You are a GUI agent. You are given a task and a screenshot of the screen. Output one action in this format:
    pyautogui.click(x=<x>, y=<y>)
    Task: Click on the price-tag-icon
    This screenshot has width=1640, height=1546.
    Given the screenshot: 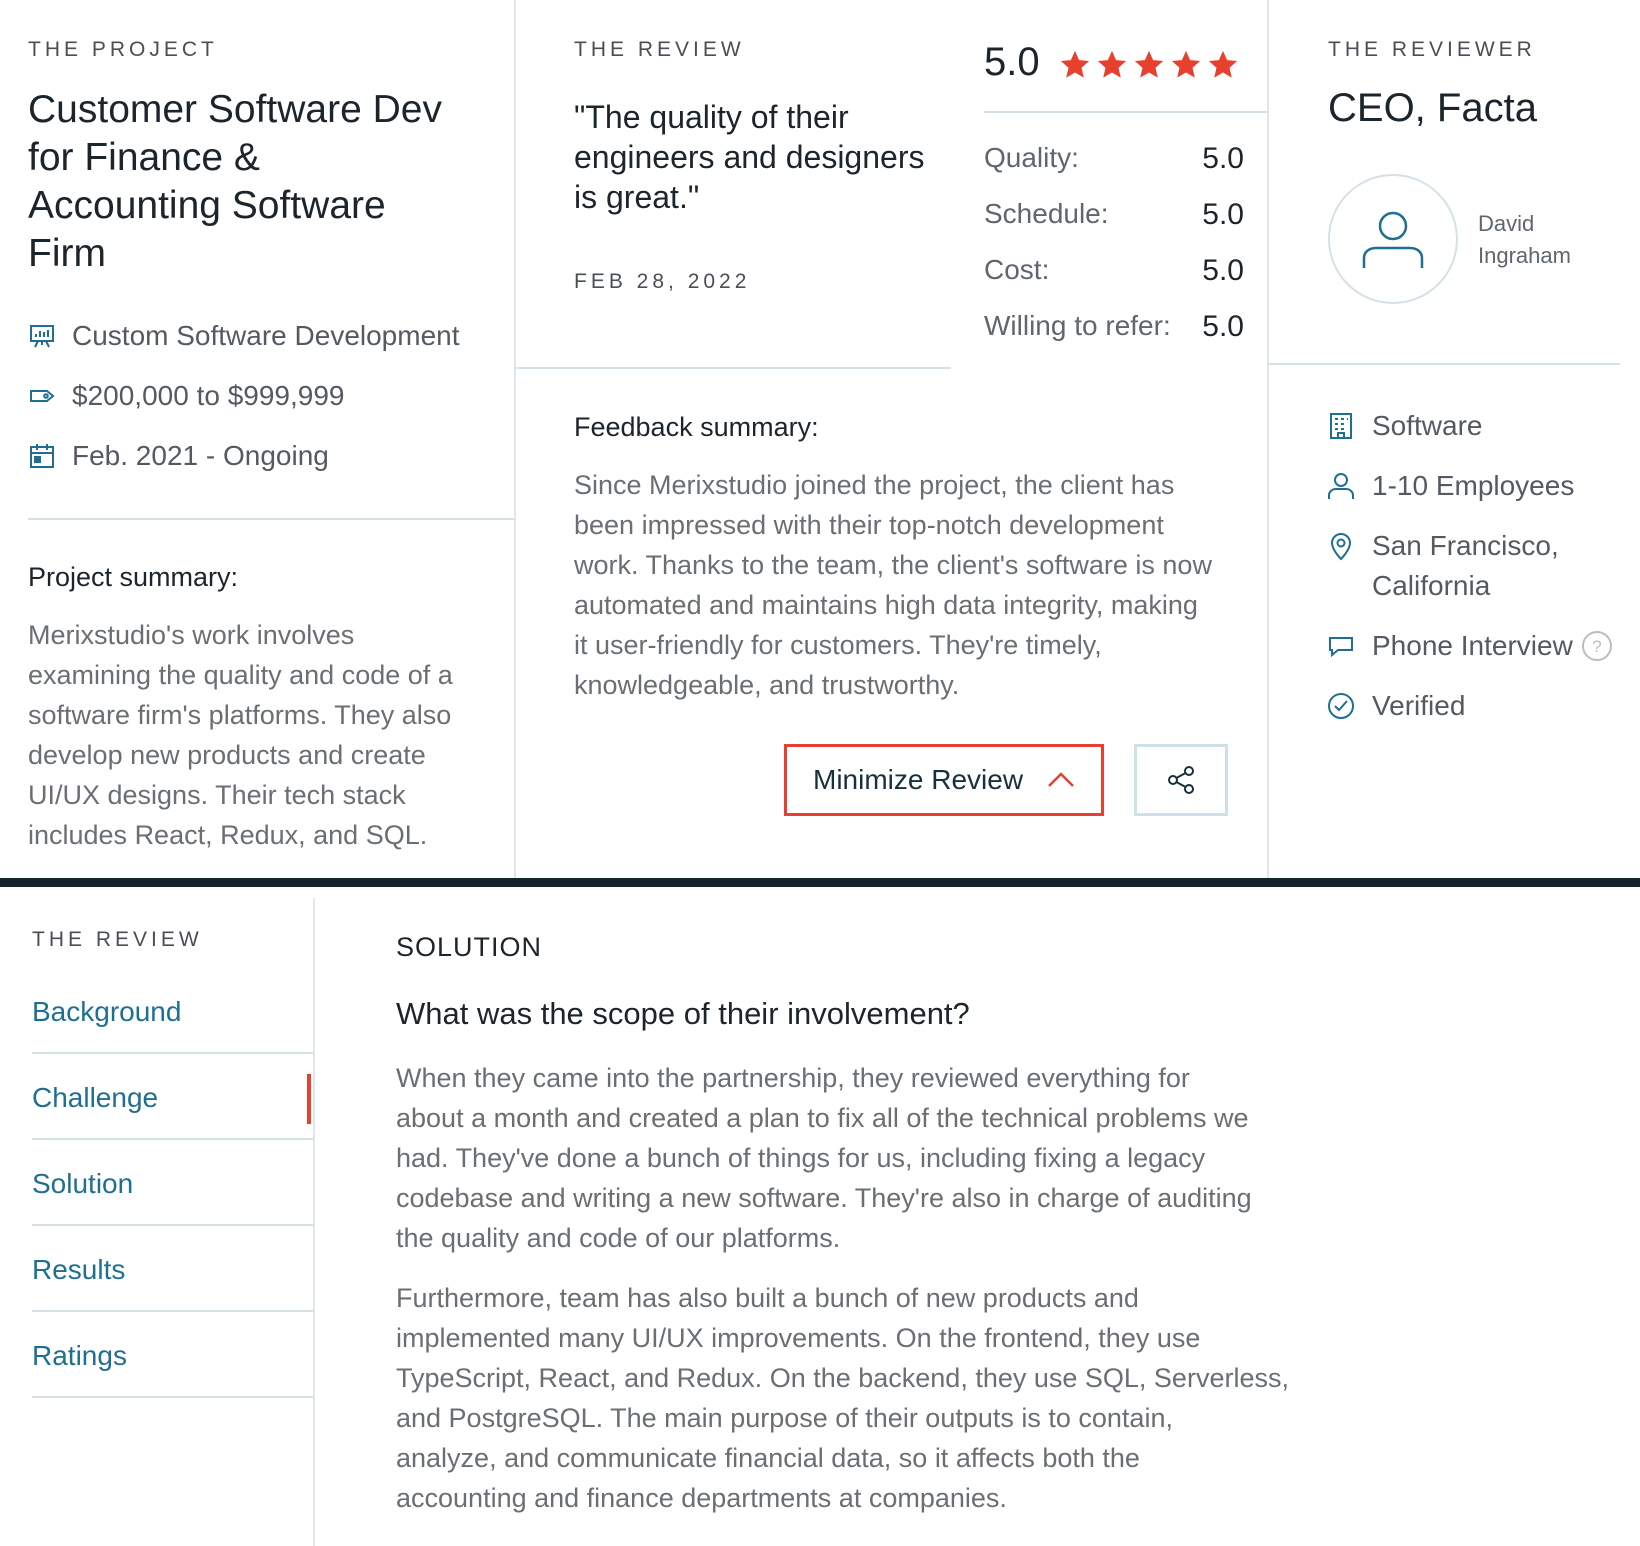 What is the action you would take?
    pyautogui.click(x=42, y=396)
    